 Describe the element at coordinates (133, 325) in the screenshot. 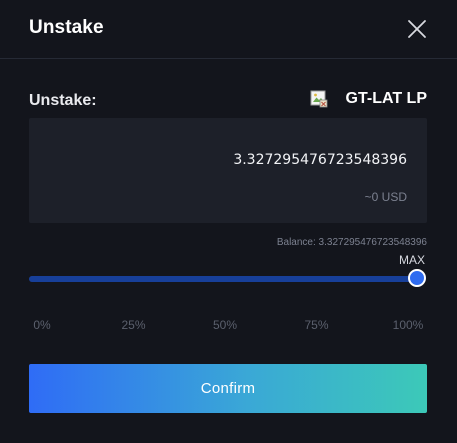

I see `slider-tick: 25%` at that location.